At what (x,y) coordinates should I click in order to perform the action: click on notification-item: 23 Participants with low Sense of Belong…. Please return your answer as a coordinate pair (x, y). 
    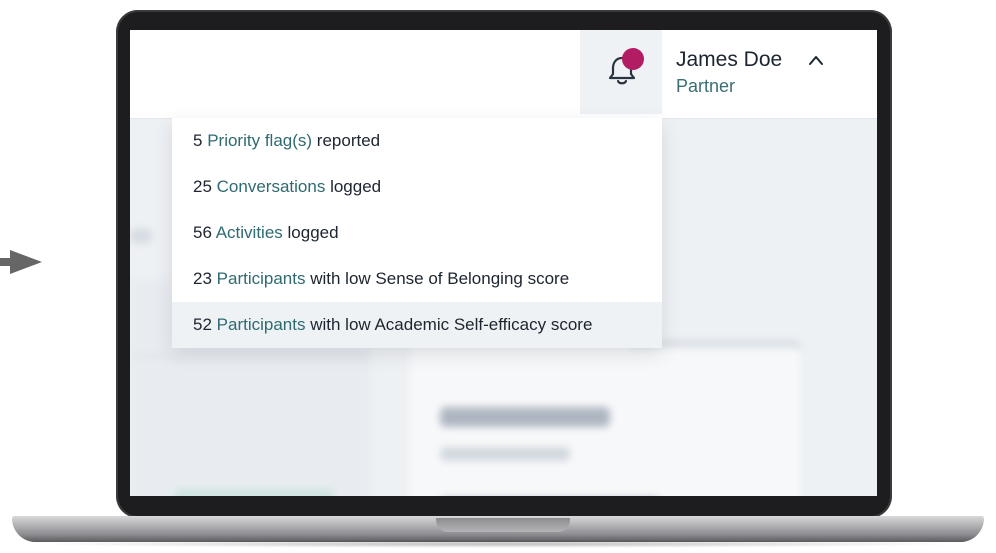
    Looking at the image, I should click on (417, 279).